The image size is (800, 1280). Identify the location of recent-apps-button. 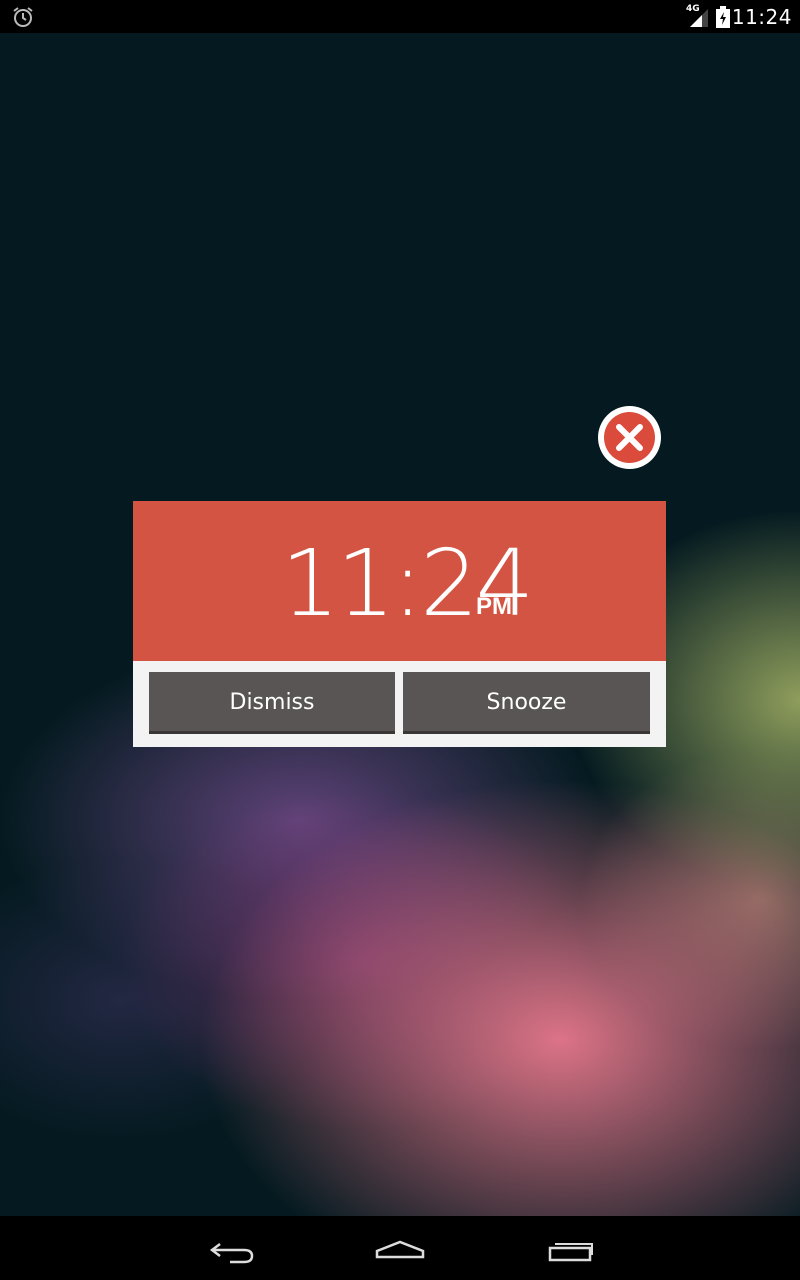
(570, 1248).